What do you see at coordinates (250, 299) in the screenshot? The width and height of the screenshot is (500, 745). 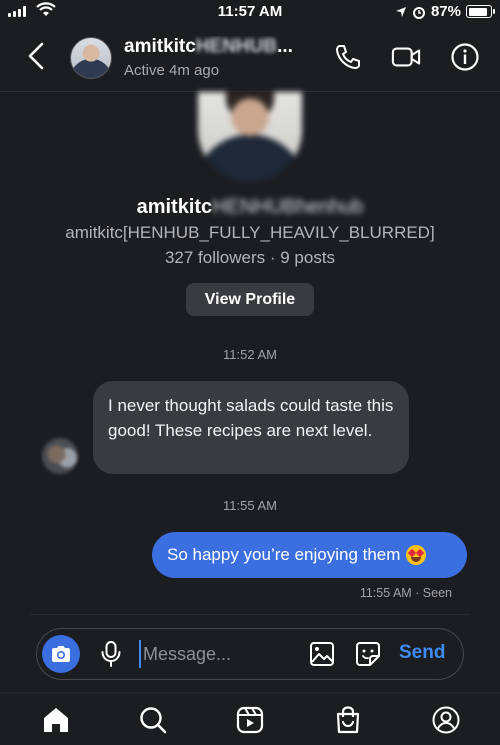 I see `view-profile-button: View Profile` at bounding box center [250, 299].